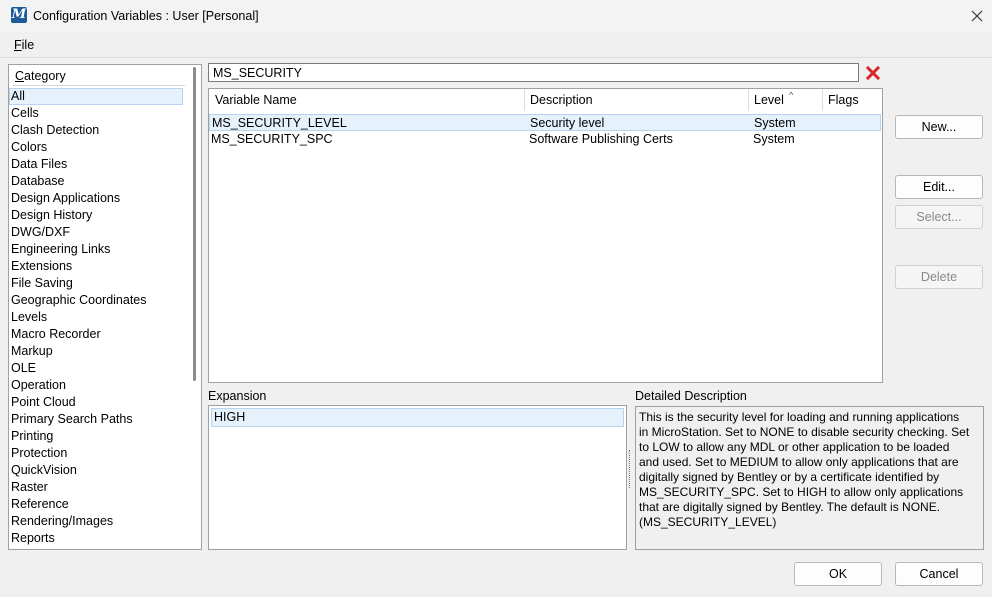  What do you see at coordinates (786, 100) in the screenshot?
I see `column-header-level: Level` at bounding box center [786, 100].